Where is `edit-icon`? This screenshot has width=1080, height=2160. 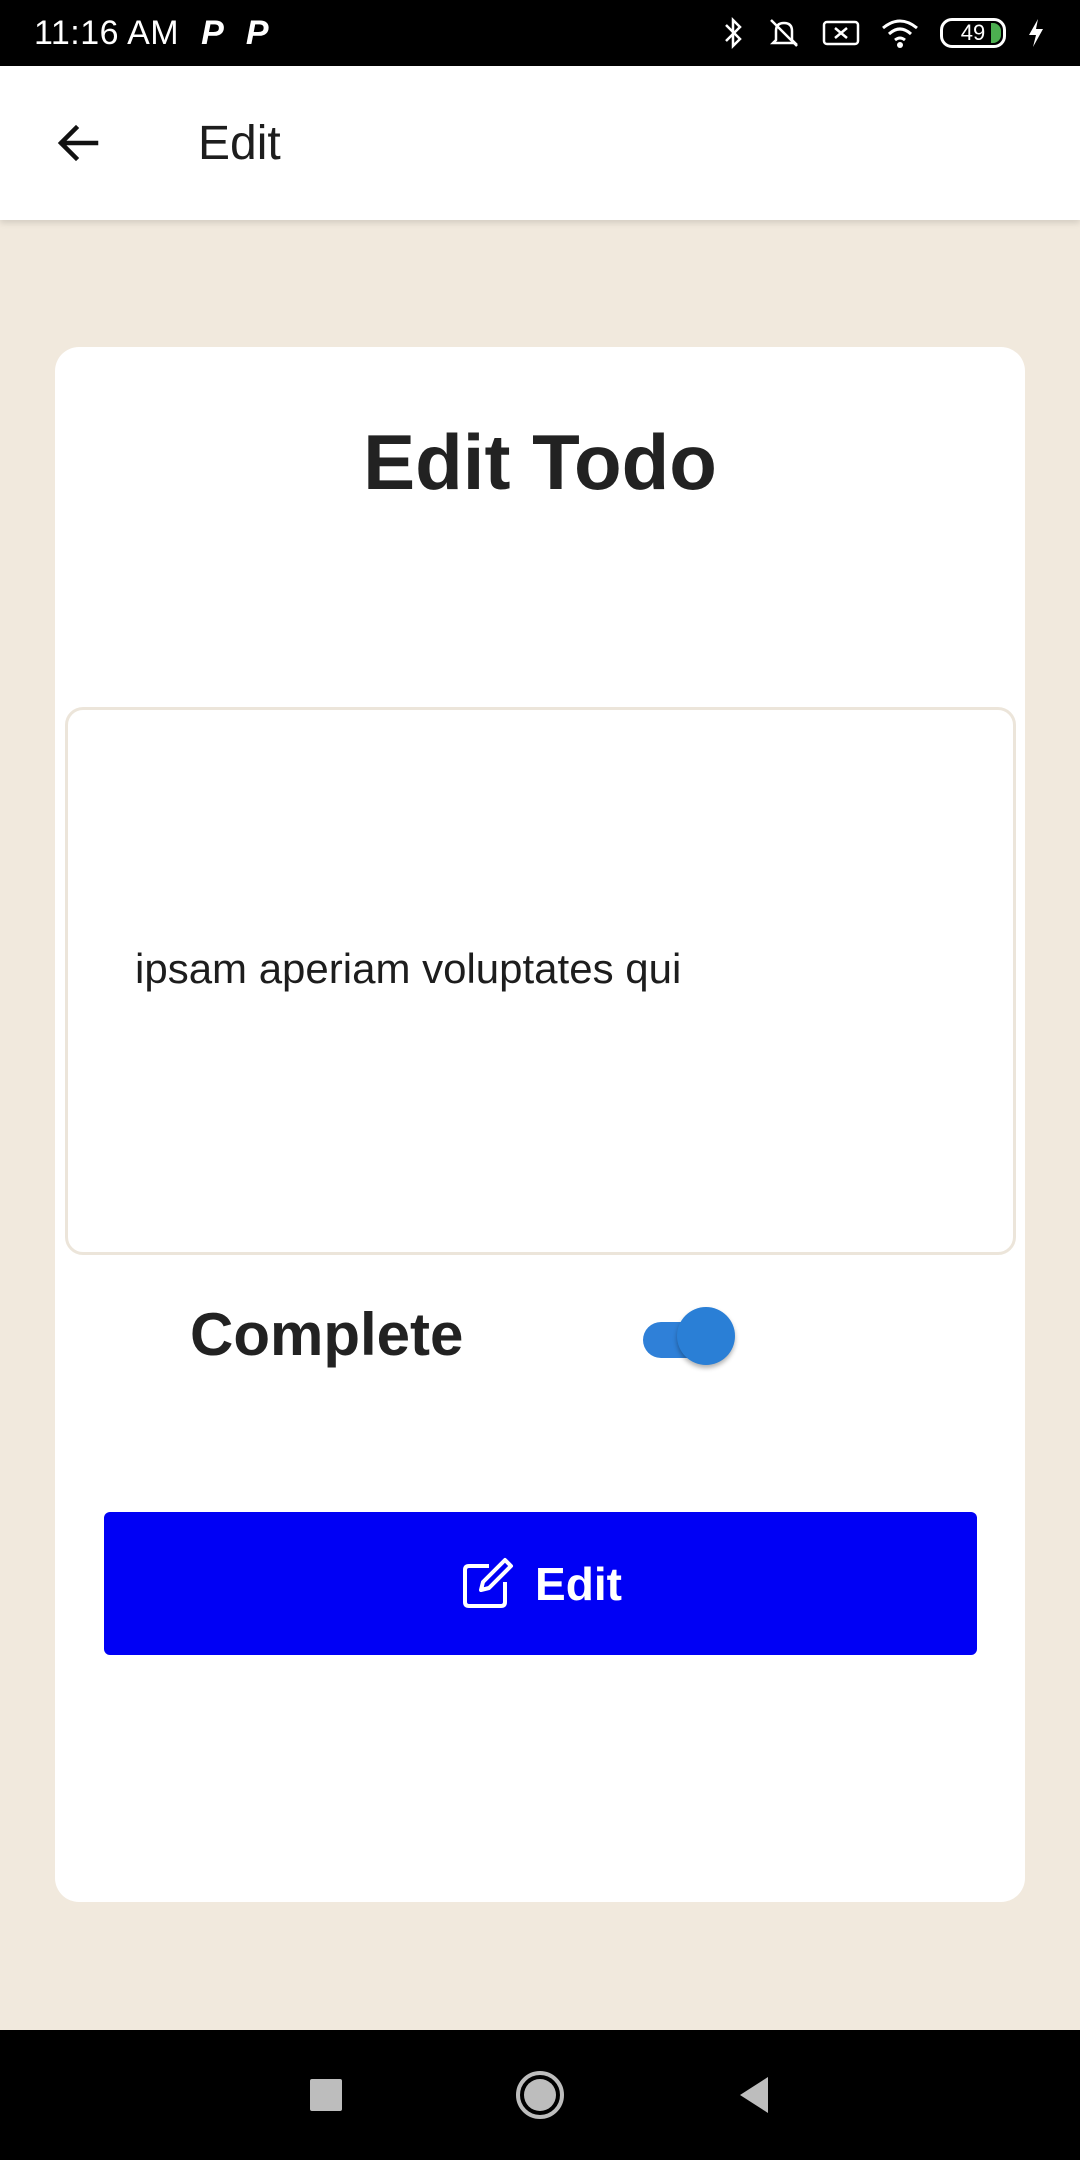 edit-icon is located at coordinates (488, 1582).